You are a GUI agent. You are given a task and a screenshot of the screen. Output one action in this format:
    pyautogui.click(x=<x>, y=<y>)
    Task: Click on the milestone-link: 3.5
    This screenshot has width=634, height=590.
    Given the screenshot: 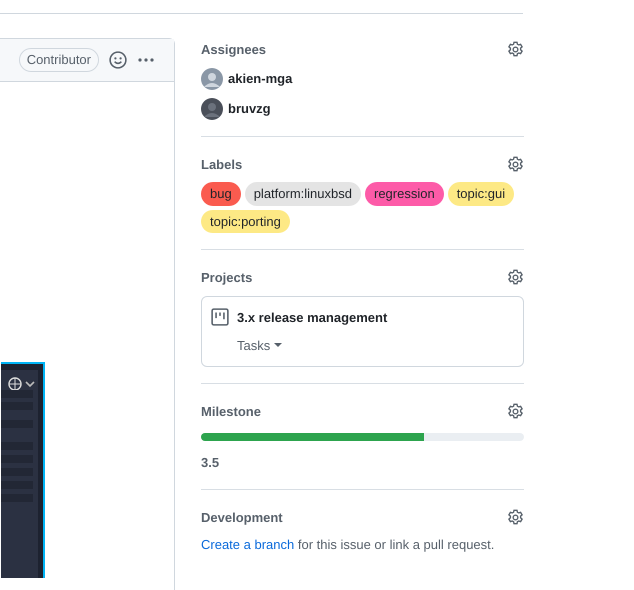 What is the action you would take?
    pyautogui.click(x=210, y=462)
    